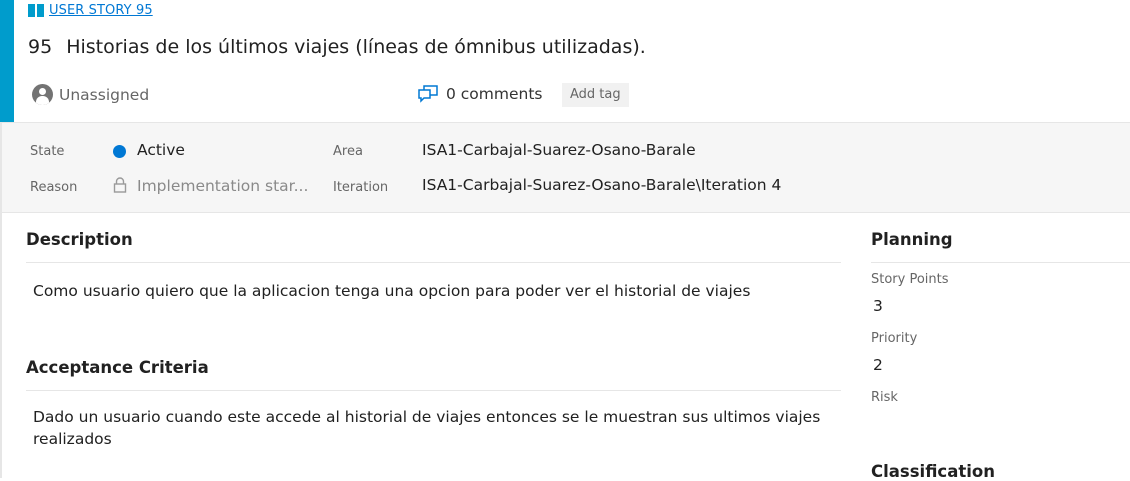 This screenshot has height=481, width=1130. Describe the element at coordinates (494, 94) in the screenshot. I see `comments-count: 0 comments` at that location.